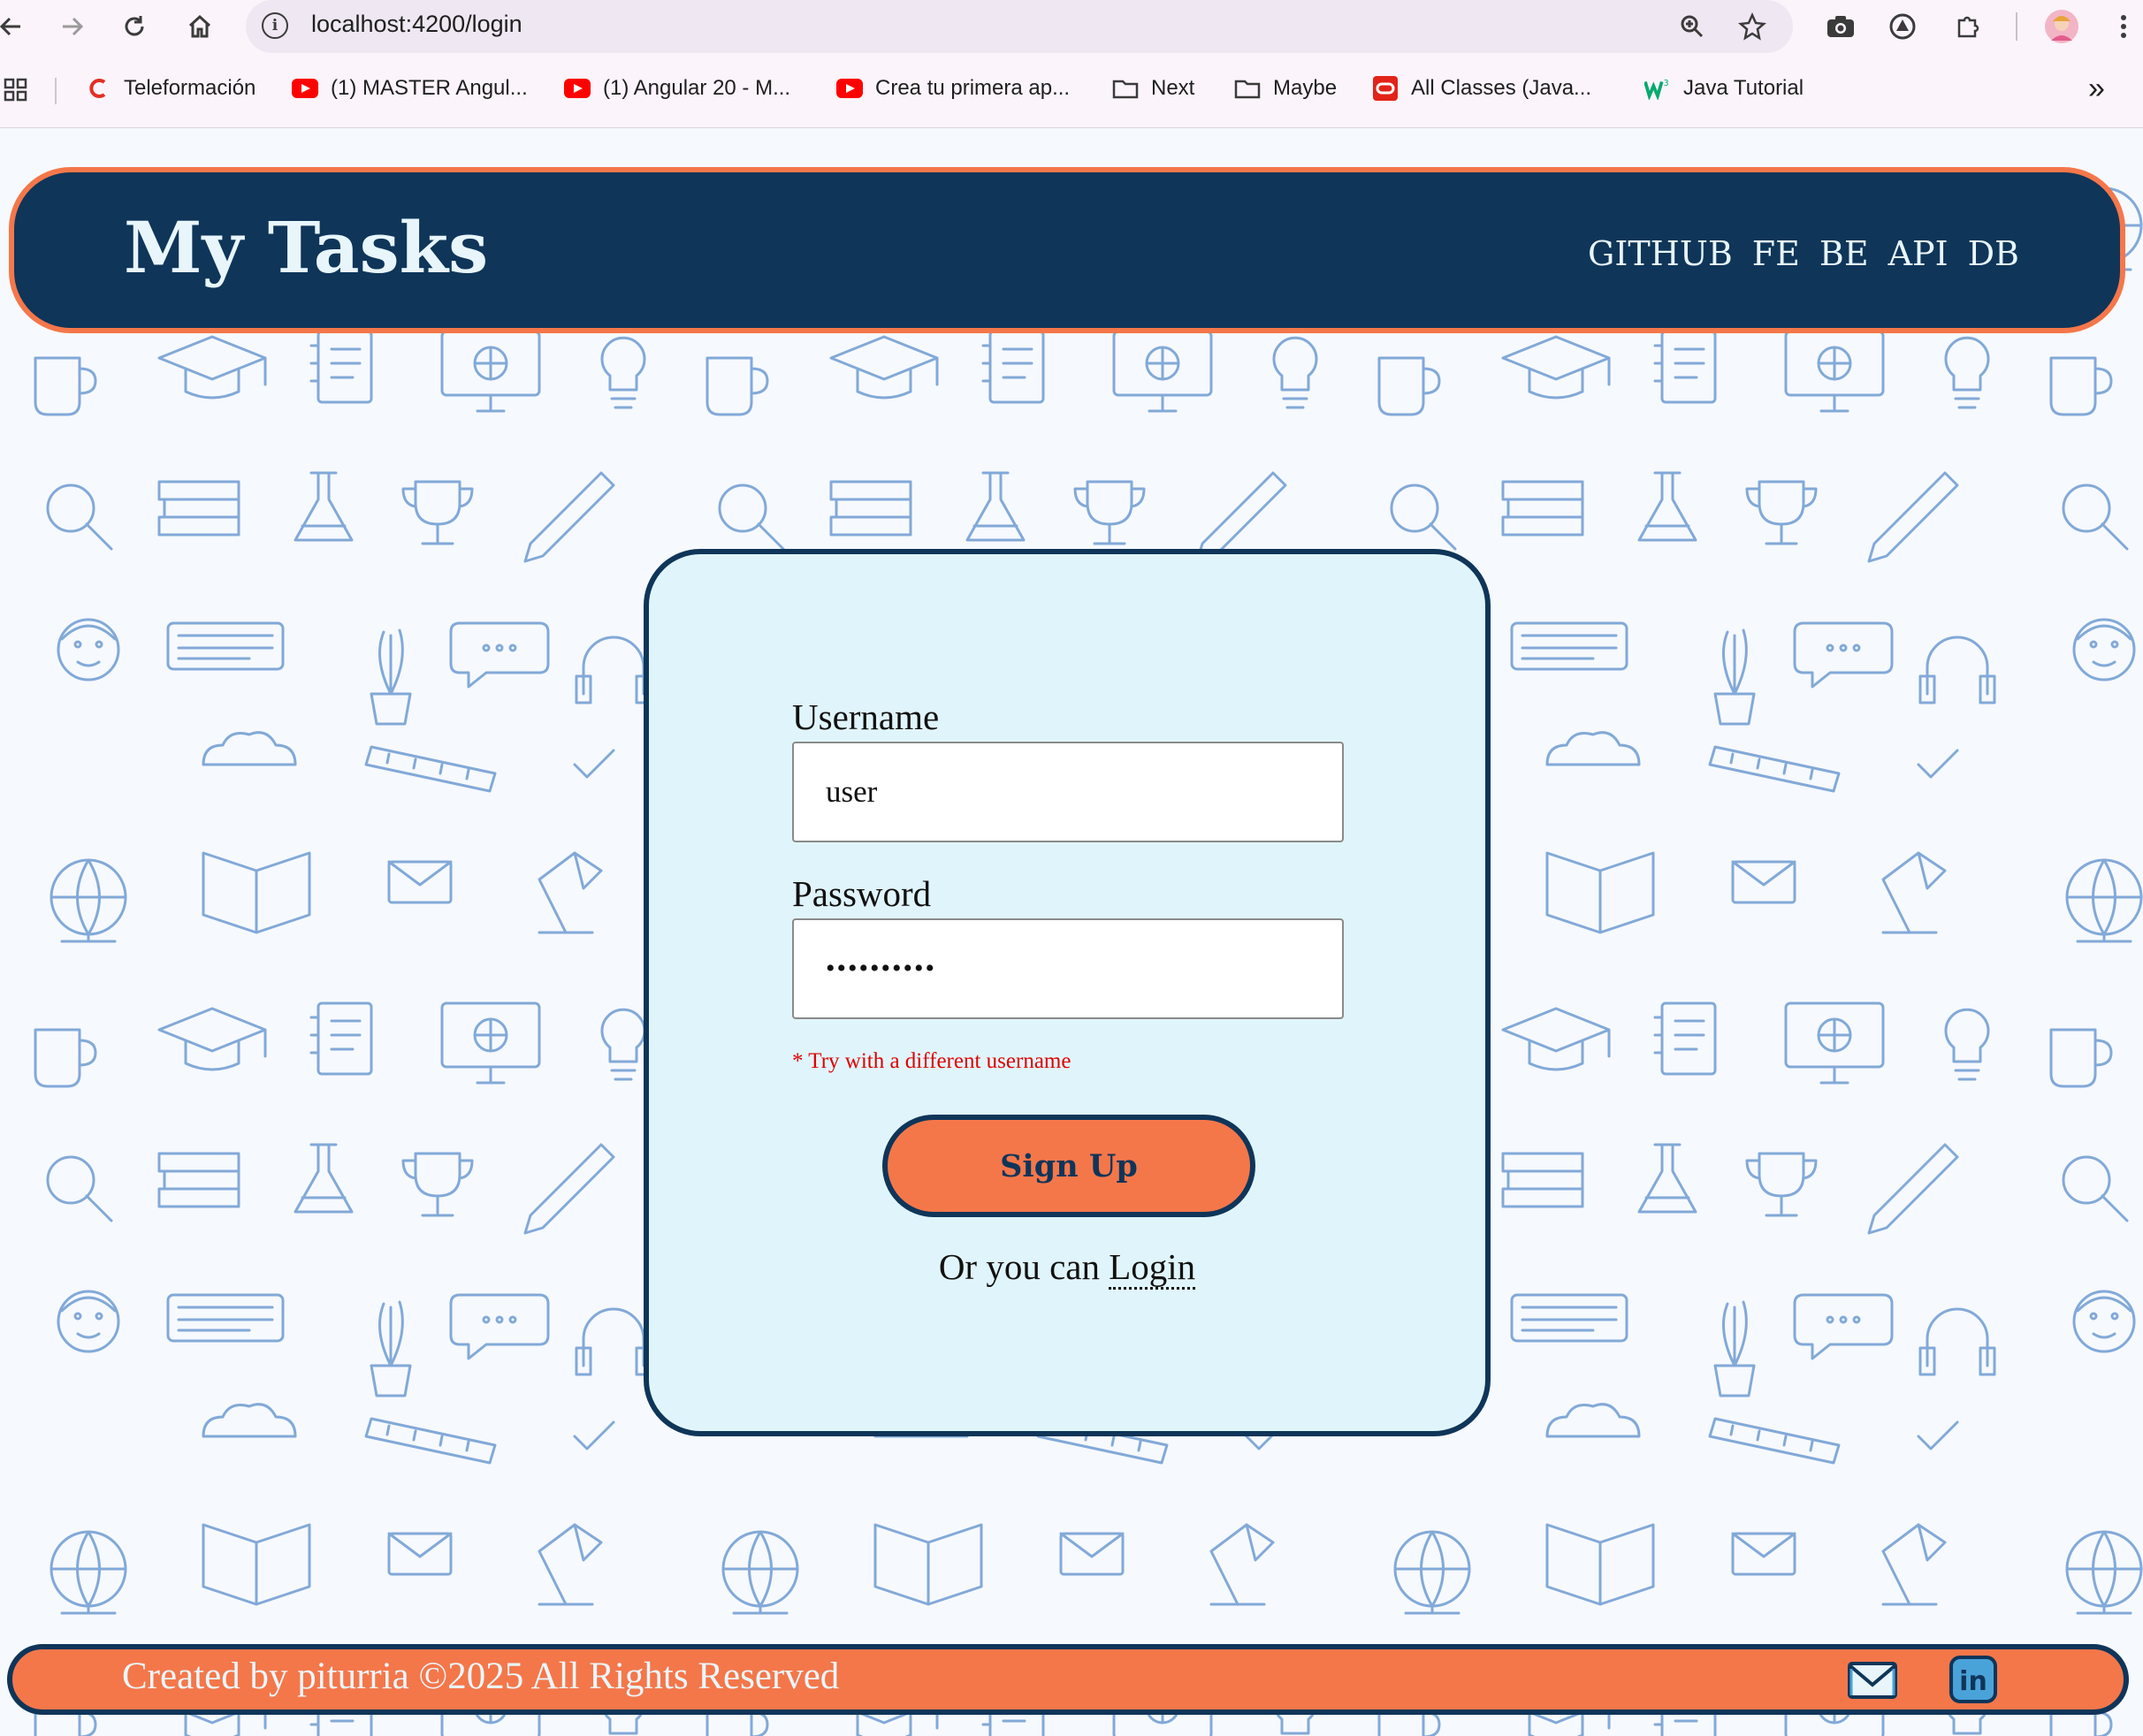 This screenshot has height=1736, width=2143. I want to click on back-icon, so click(15, 27).